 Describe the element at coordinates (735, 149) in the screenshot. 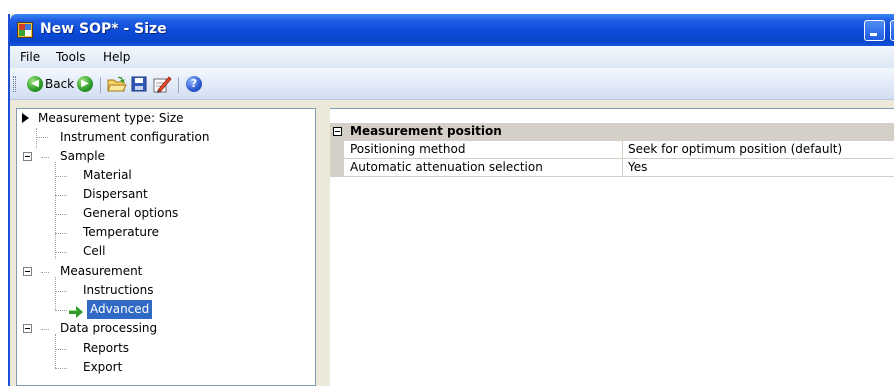

I see `property-value: Seek for optimum position (default)` at that location.